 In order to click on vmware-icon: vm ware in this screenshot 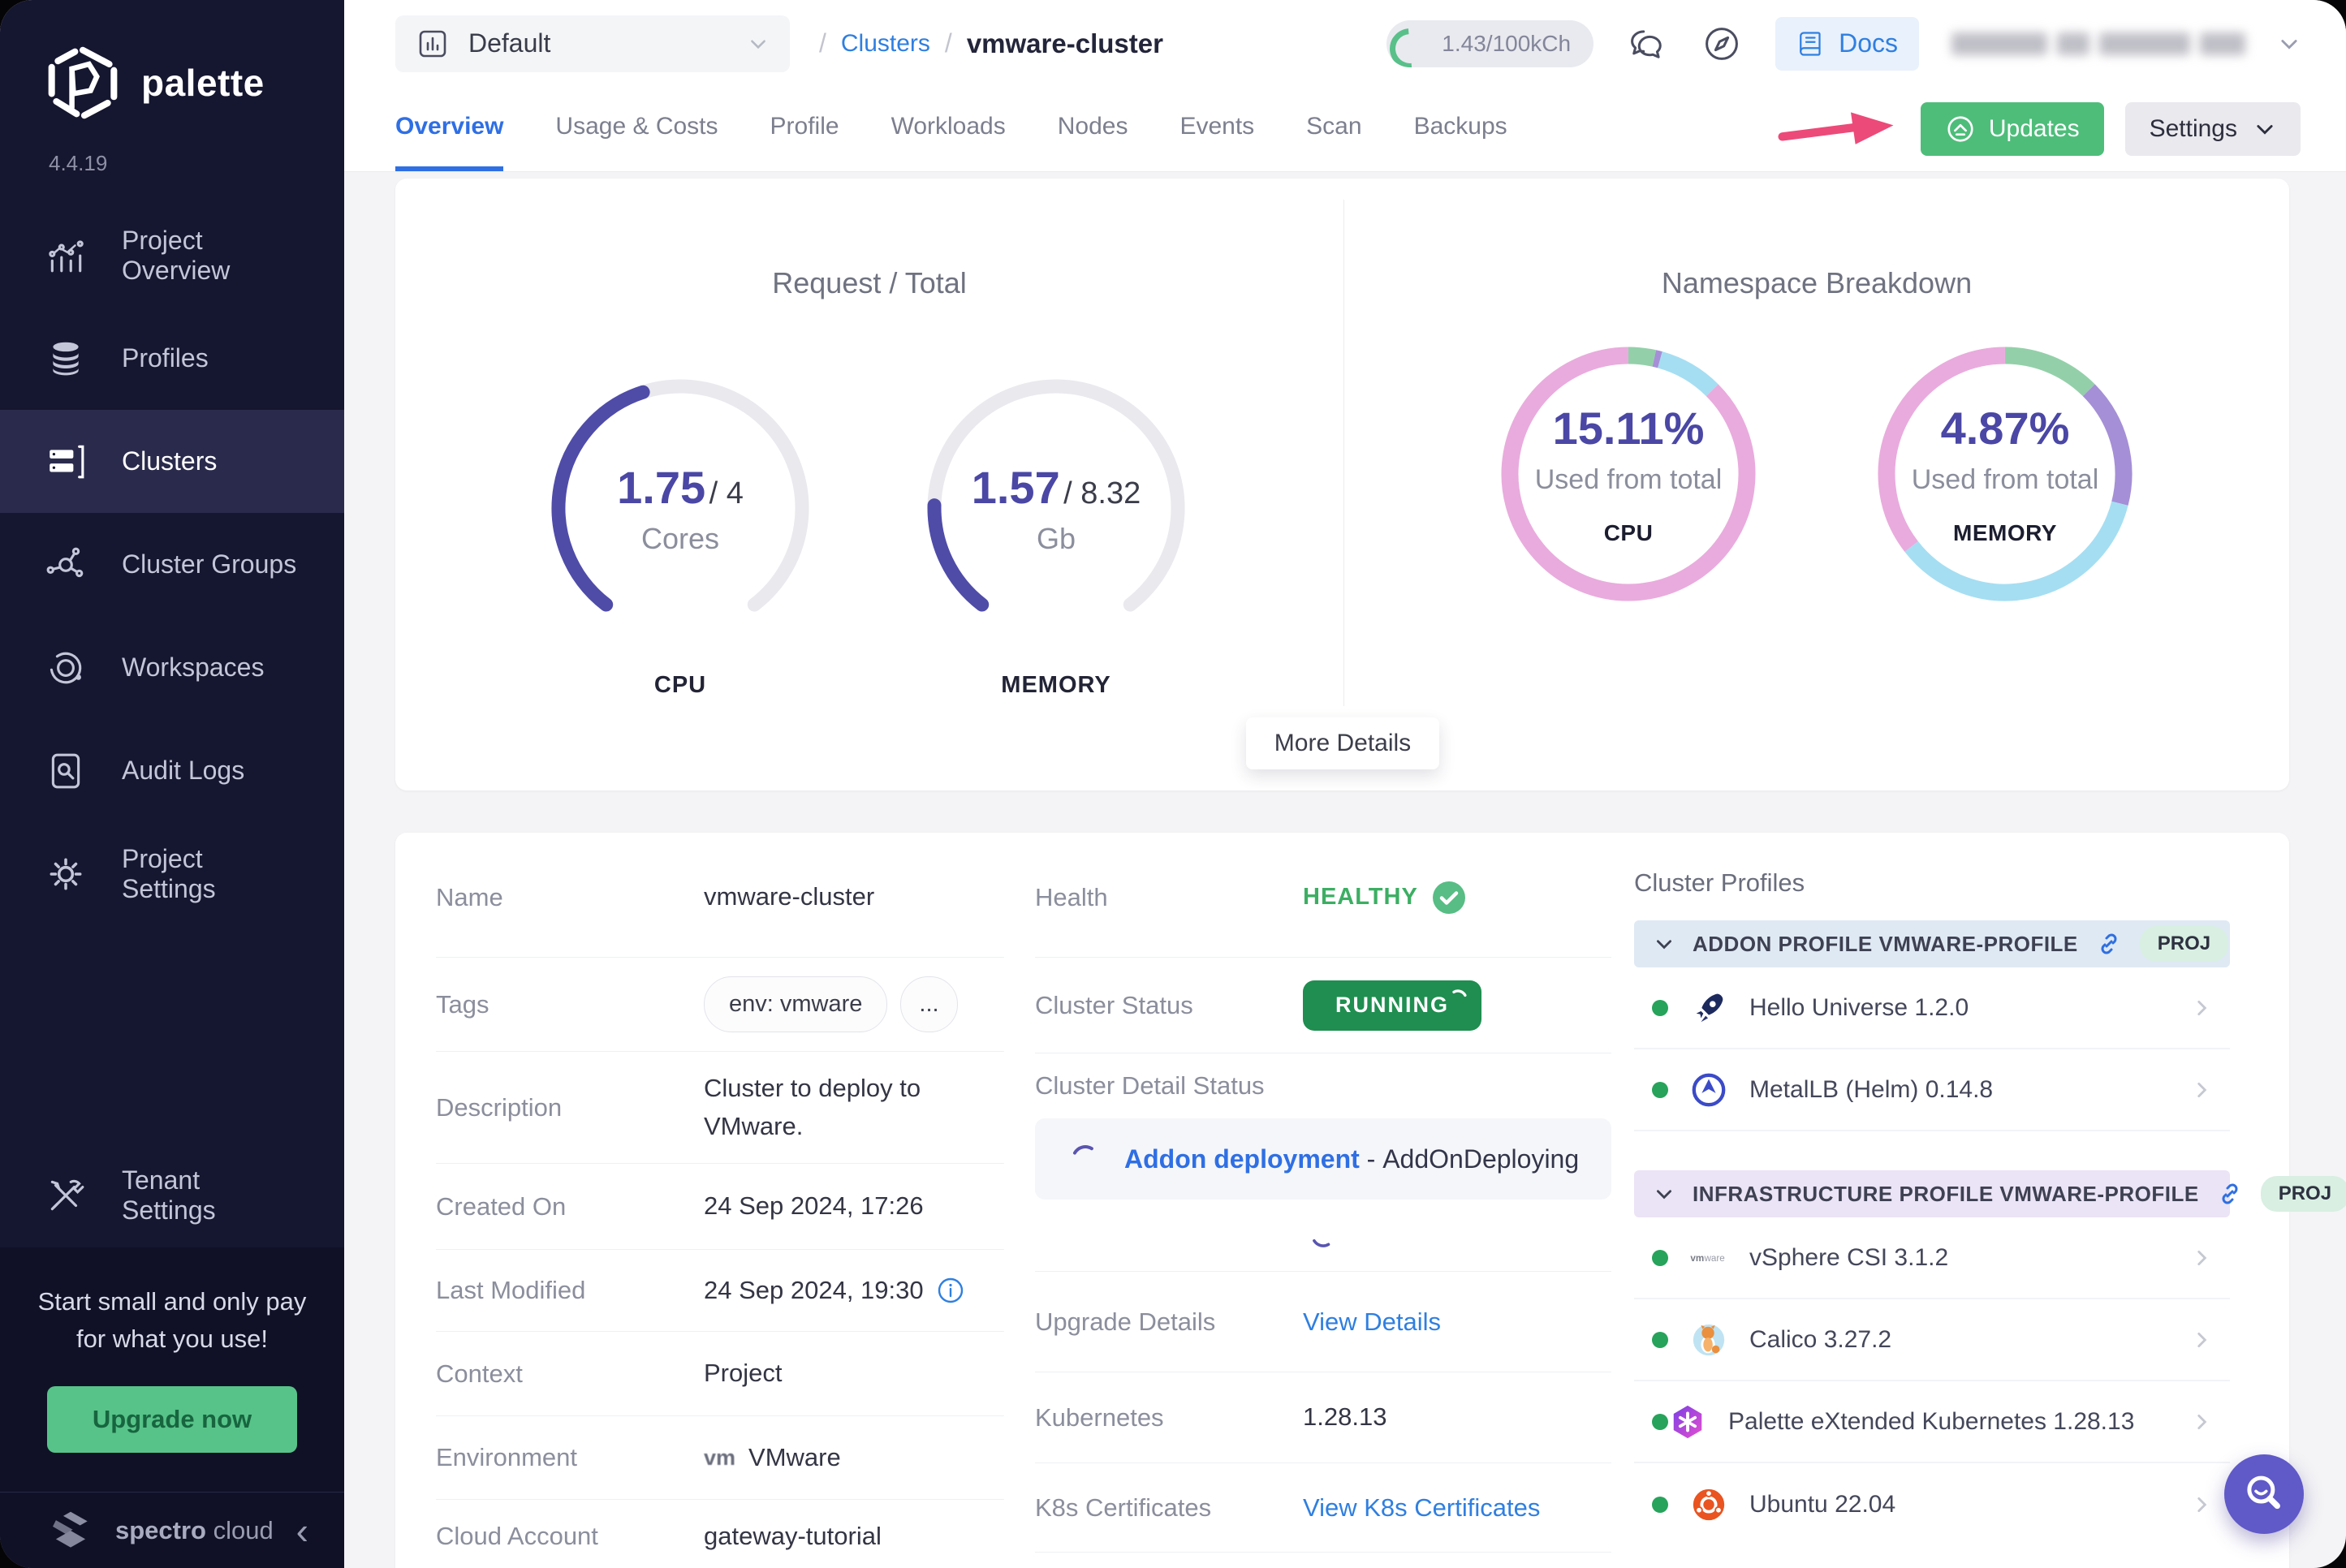, I will do `click(1708, 1257)`.